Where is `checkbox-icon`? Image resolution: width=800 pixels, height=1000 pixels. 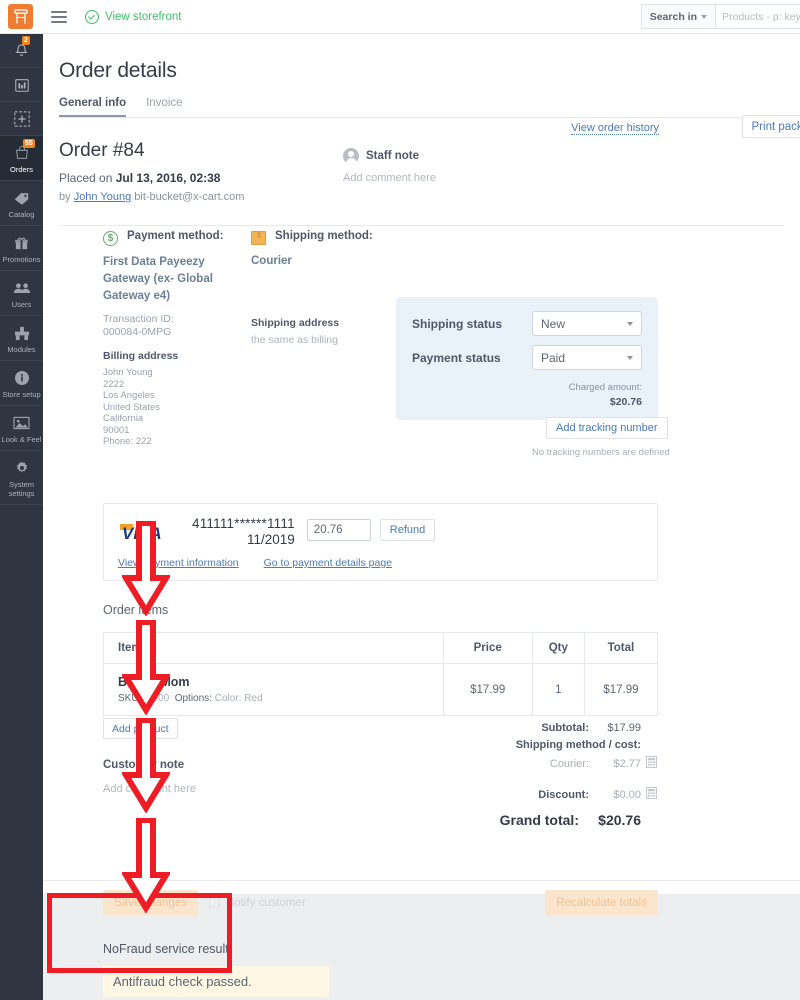 checkbox-icon is located at coordinates (214, 902).